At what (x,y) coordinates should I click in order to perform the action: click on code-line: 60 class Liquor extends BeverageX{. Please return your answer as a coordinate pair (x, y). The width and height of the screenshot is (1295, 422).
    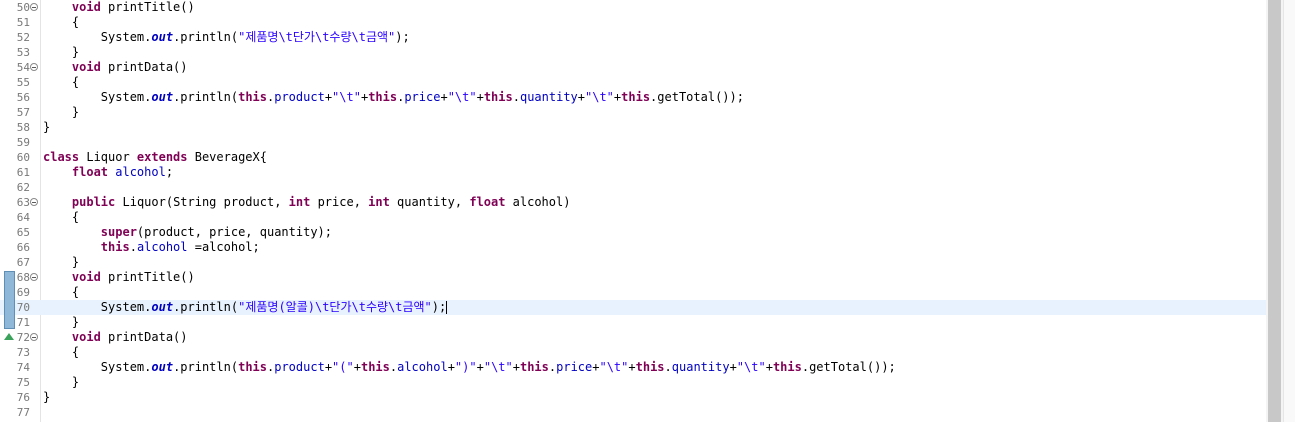
    Looking at the image, I should click on (633, 157).